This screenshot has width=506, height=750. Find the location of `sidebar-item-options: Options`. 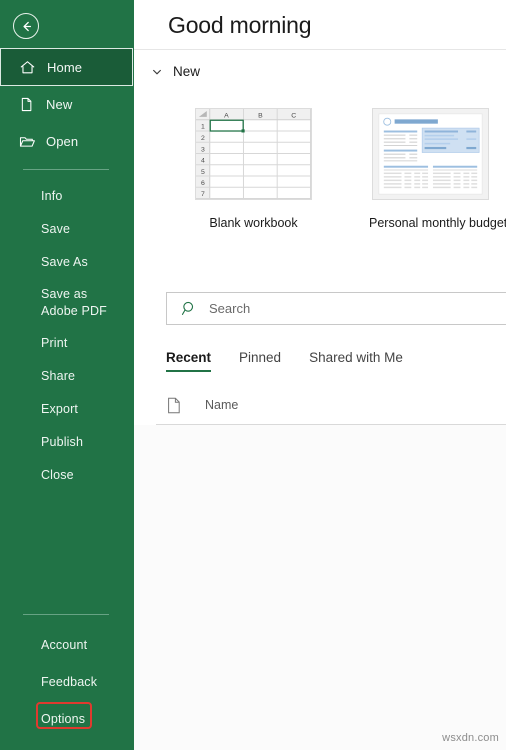

sidebar-item-options: Options is located at coordinates (67, 719).